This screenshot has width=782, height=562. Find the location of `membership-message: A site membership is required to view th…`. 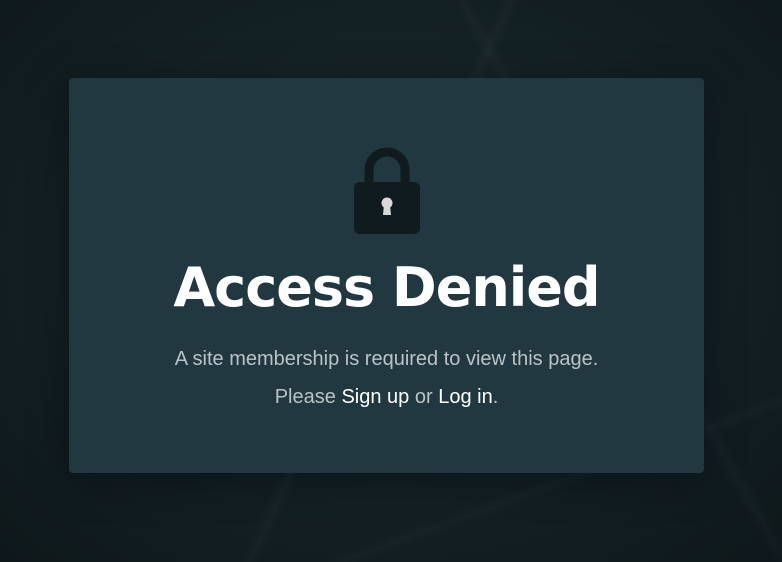

membership-message: A site membership is required to view th… is located at coordinates (386, 378).